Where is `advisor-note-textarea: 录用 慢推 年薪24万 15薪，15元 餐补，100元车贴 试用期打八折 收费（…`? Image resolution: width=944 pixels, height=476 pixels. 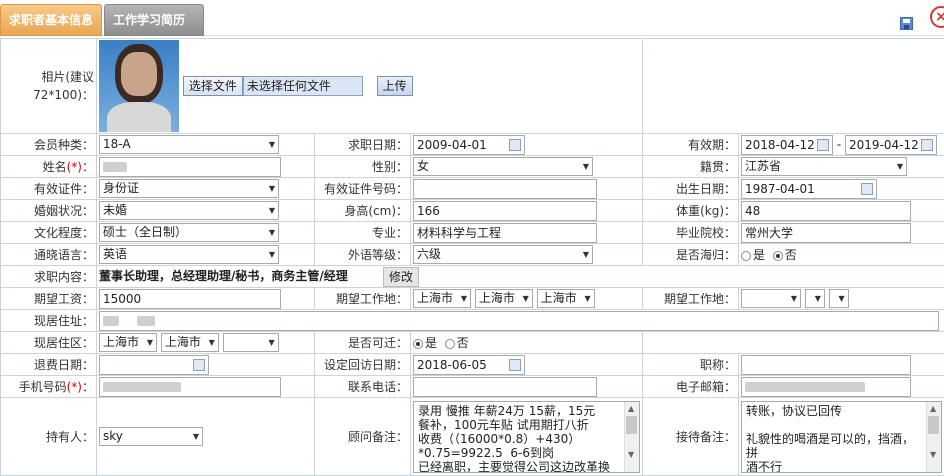 advisor-note-textarea: 录用 慢推 年薪24万 15薪，15元 餐补，100元车贴 试用期打八折 收费（… is located at coordinates (527, 436).